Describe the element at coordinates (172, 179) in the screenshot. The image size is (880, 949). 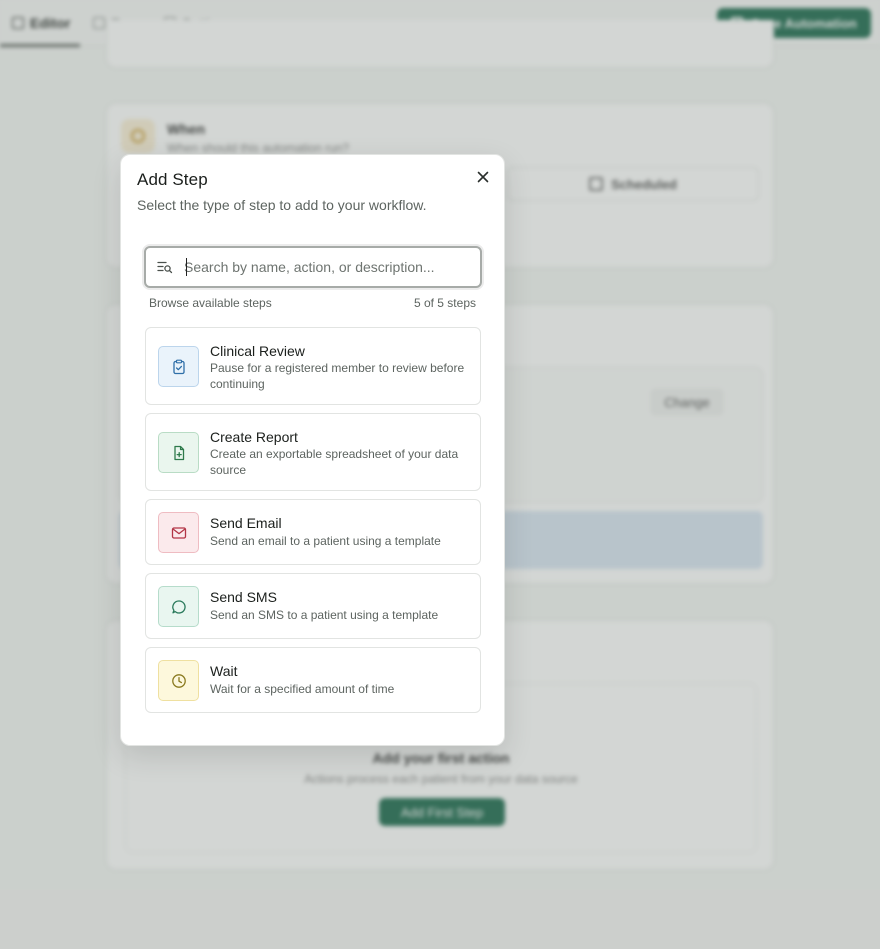
I see `dialog-title: Add Step` at that location.